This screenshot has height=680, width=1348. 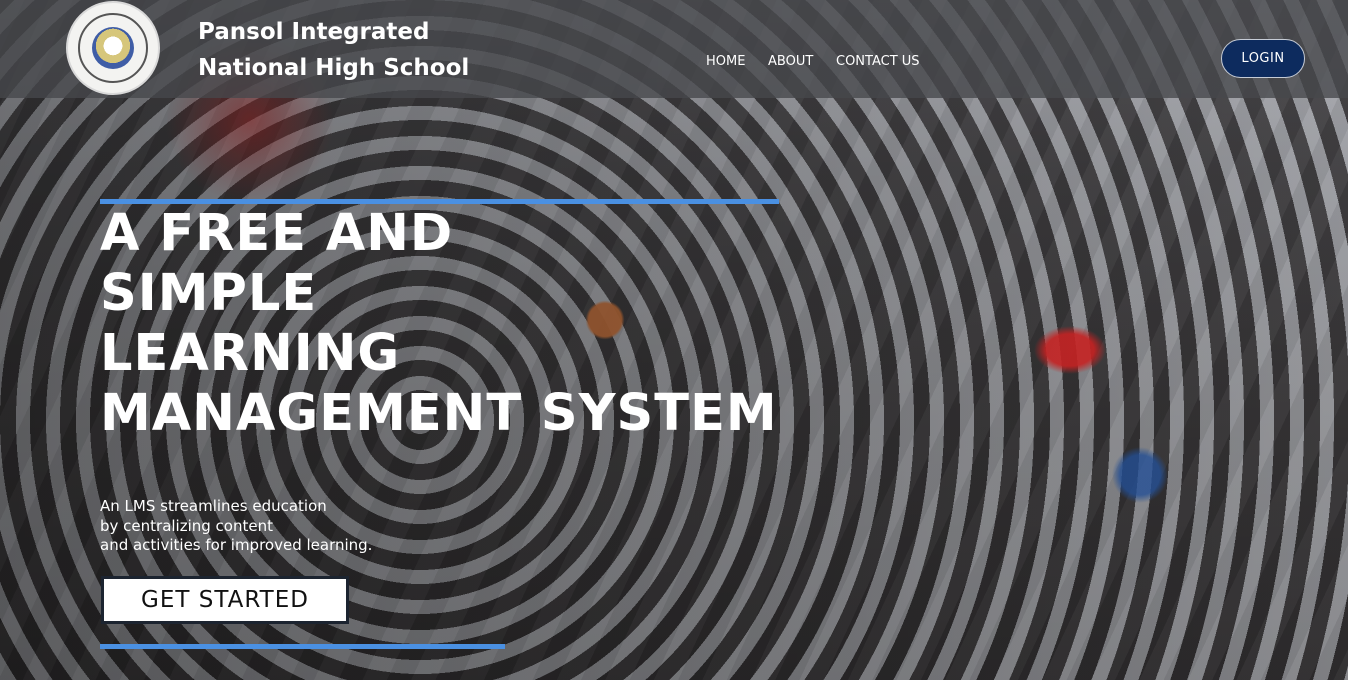 I want to click on hero-title-line-4: MANAGEMENT SYSTEM, so click(x=439, y=413).